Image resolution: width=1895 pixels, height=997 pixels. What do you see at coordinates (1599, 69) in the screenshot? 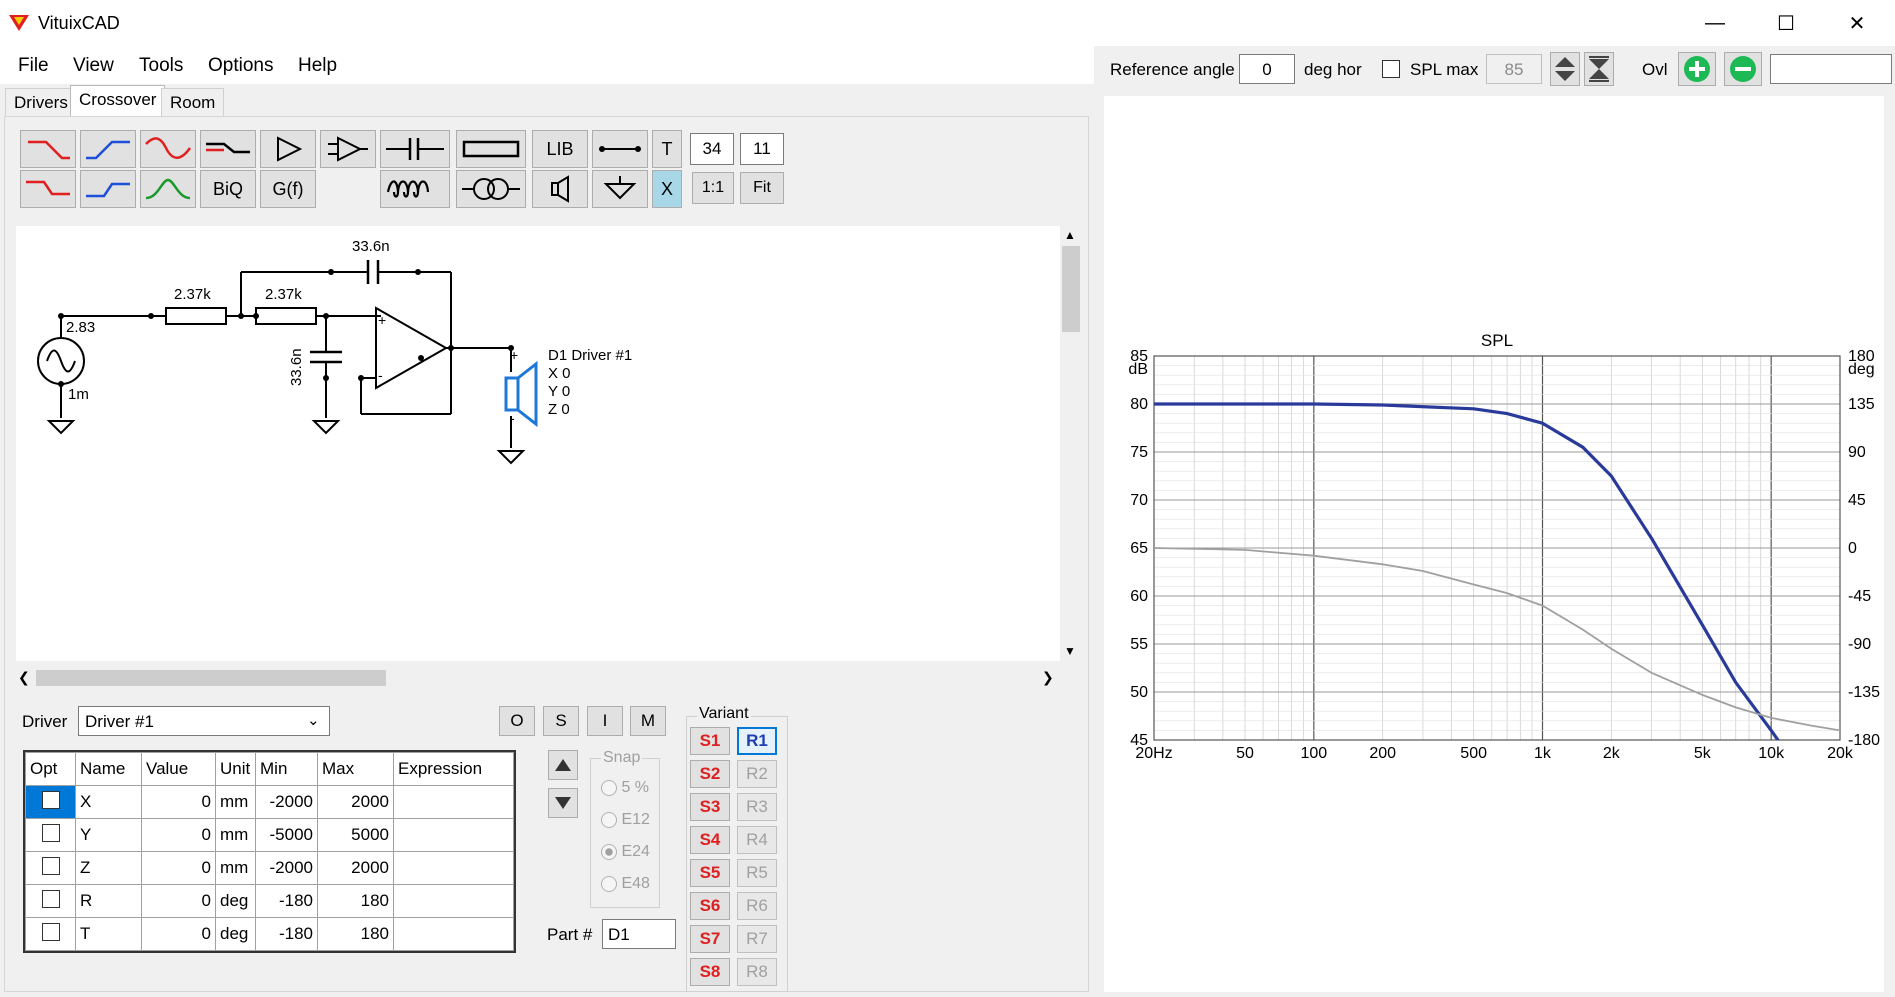
I see `collapse-button` at bounding box center [1599, 69].